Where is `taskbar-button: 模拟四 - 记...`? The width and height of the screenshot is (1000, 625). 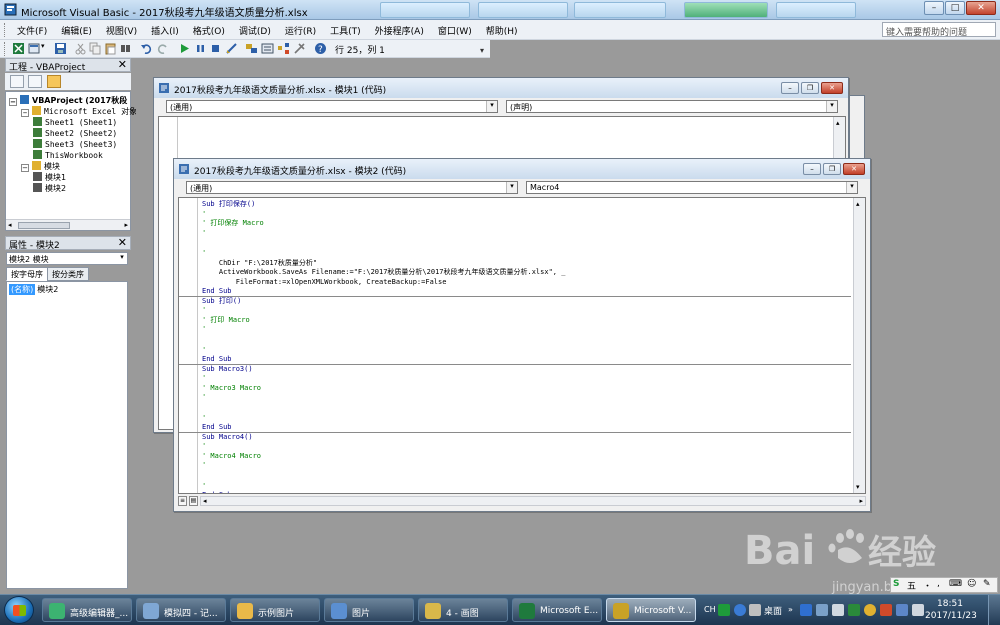
taskbar-button: 模拟四 - 记... is located at coordinates (181, 610).